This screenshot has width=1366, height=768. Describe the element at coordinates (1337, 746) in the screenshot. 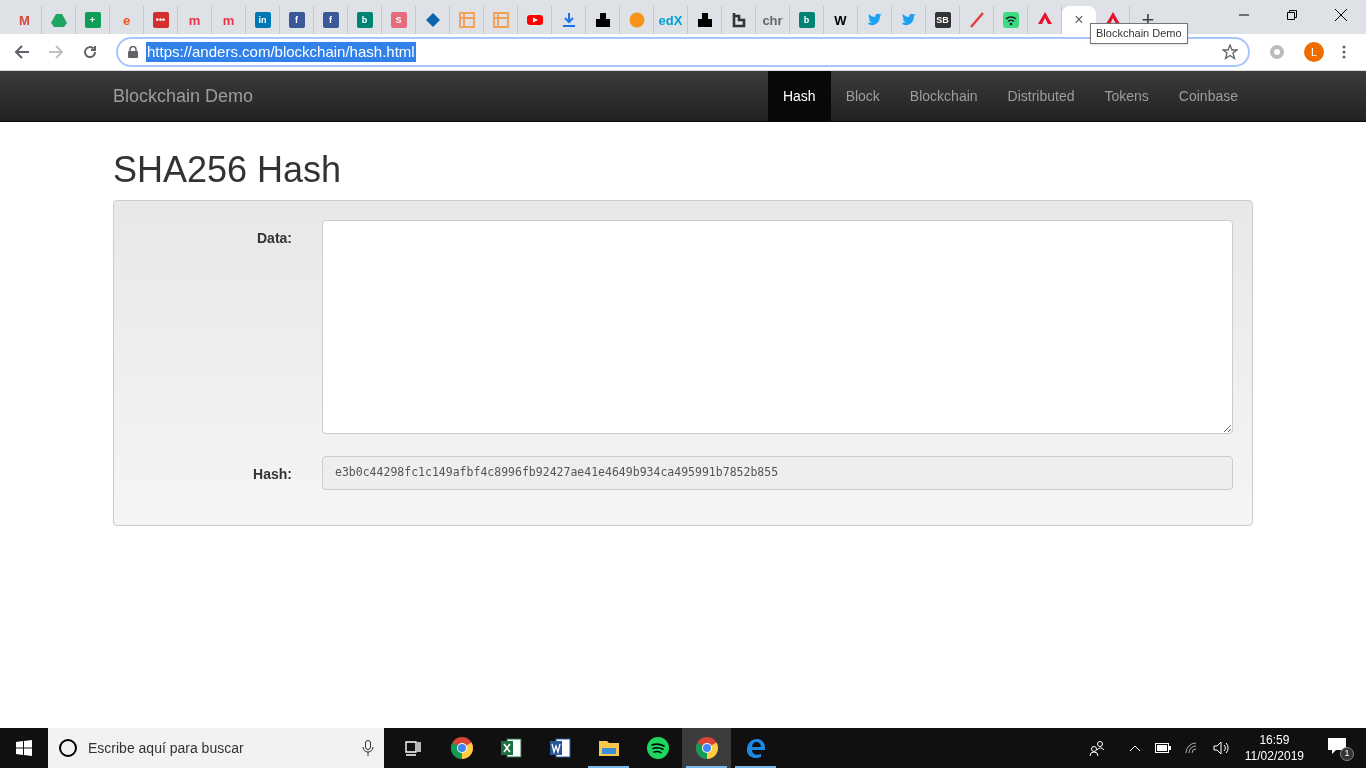

I see `message-icon` at that location.